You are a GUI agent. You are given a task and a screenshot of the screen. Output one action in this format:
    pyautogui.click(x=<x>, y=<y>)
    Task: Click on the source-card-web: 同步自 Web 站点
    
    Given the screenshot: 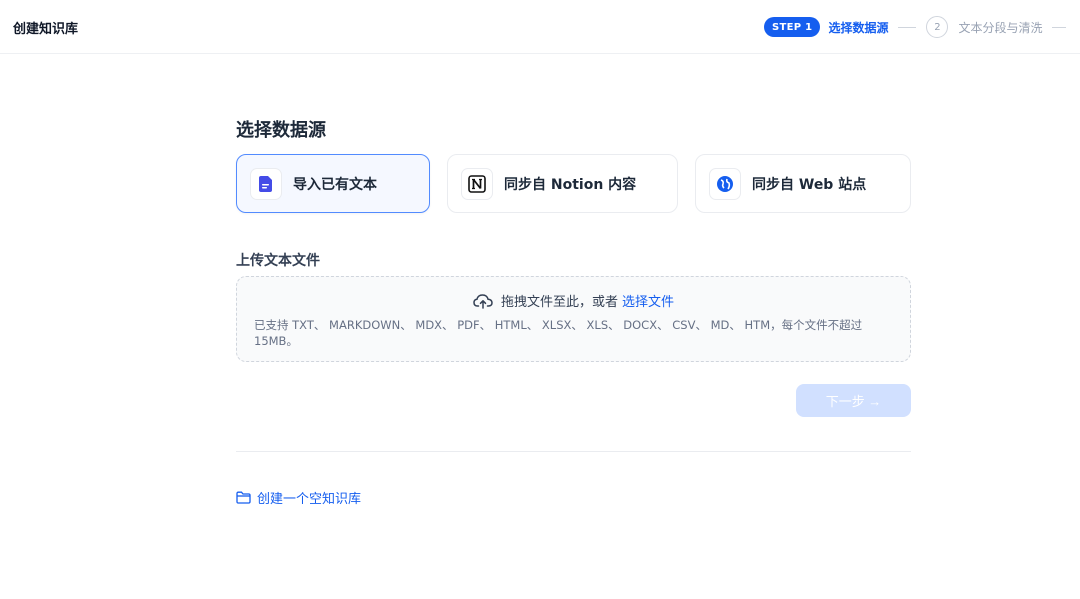 What is the action you would take?
    pyautogui.click(x=803, y=183)
    